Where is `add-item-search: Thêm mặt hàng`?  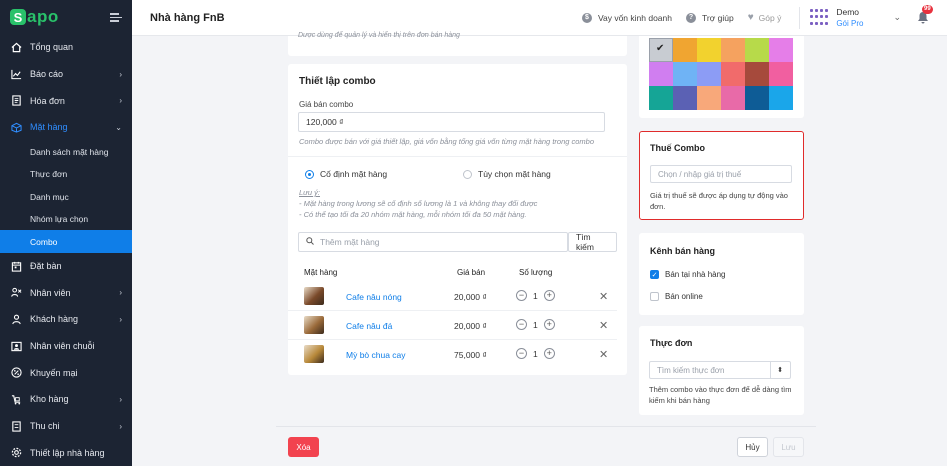 add-item-search: Thêm mặt hàng is located at coordinates (433, 242).